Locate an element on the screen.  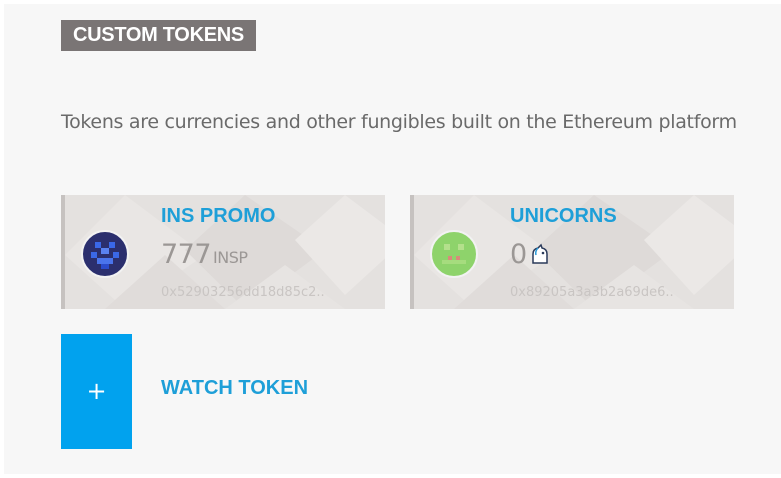
token-name: INS PROMO is located at coordinates (218, 216).